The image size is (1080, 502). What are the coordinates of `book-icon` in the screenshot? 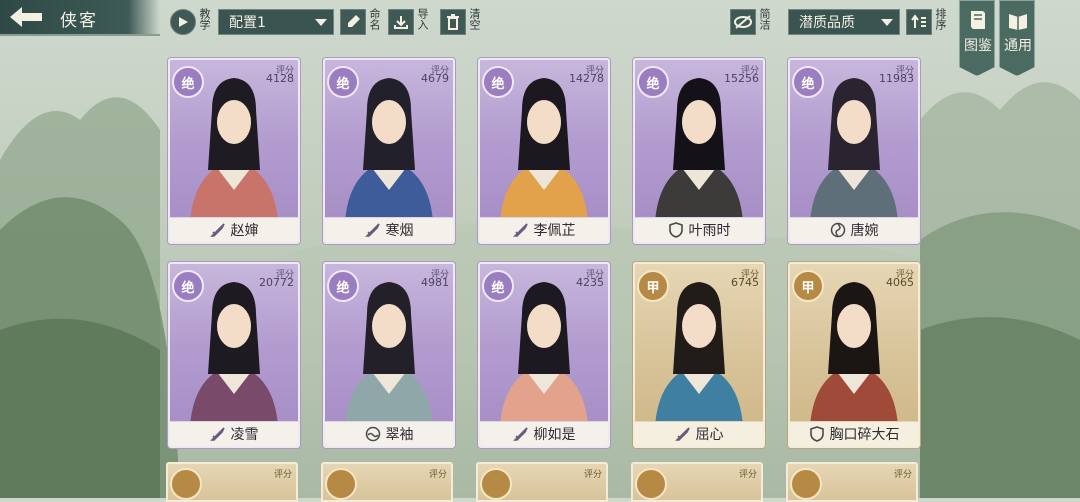 It's located at (978, 20).